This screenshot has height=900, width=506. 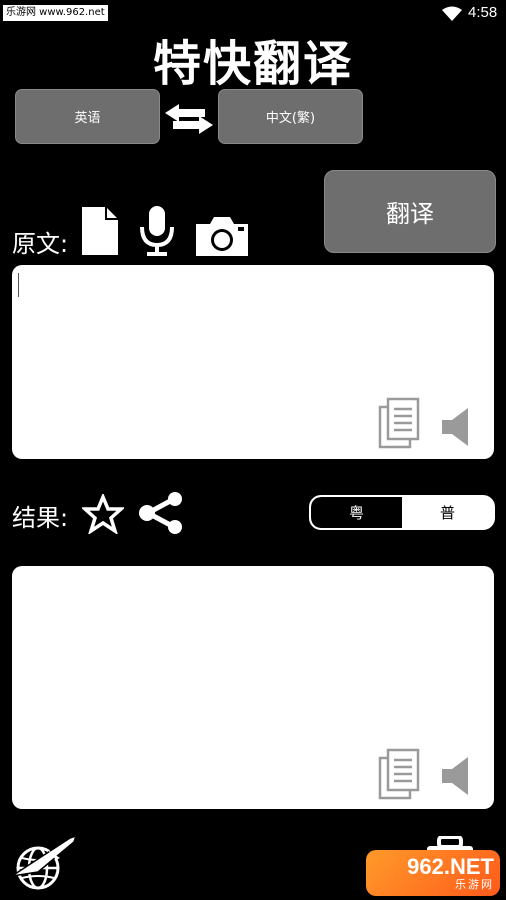 What do you see at coordinates (161, 513) in the screenshot?
I see `share-icon` at bounding box center [161, 513].